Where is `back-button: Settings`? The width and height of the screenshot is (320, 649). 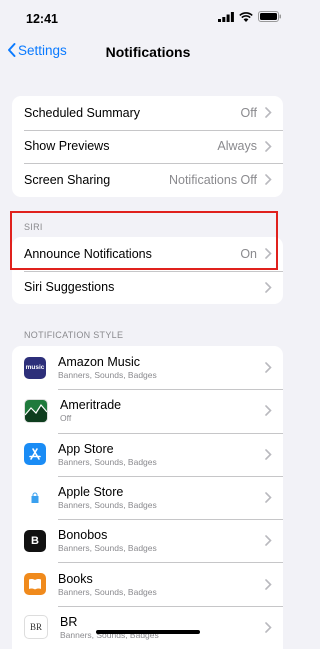
back-button: Settings is located at coordinates (36, 50).